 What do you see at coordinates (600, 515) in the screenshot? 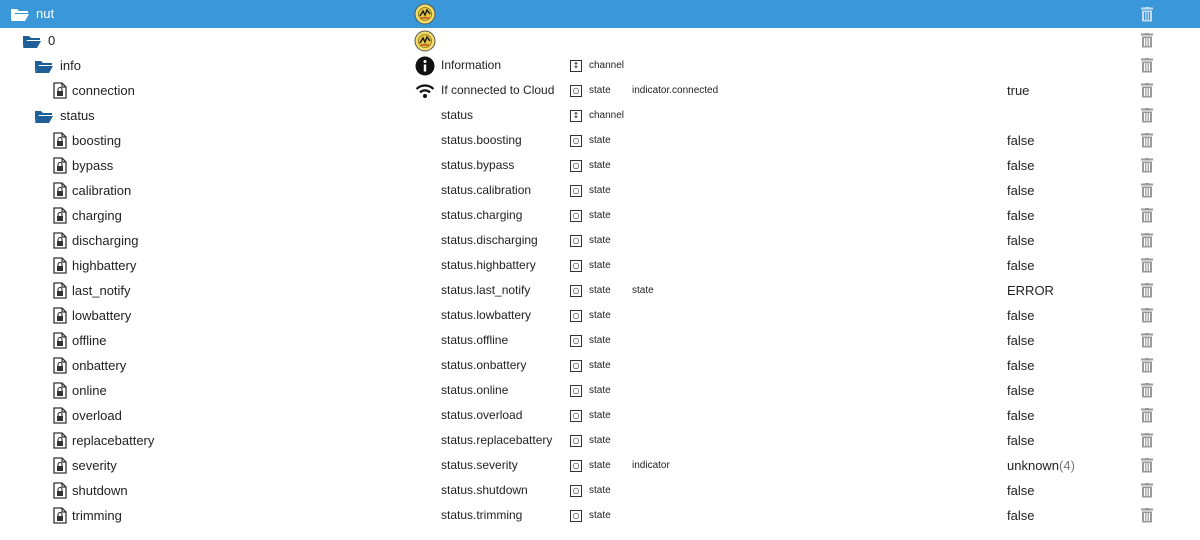
I see `tree-row: trimming status.trimming ○ state false` at bounding box center [600, 515].